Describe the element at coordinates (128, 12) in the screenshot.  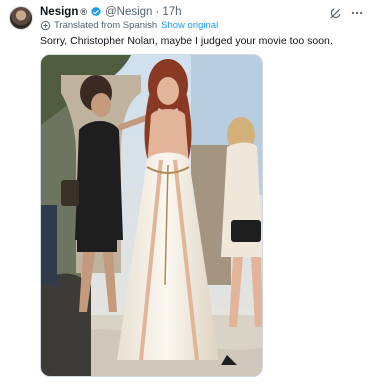
I see `handle: @Nesign` at that location.